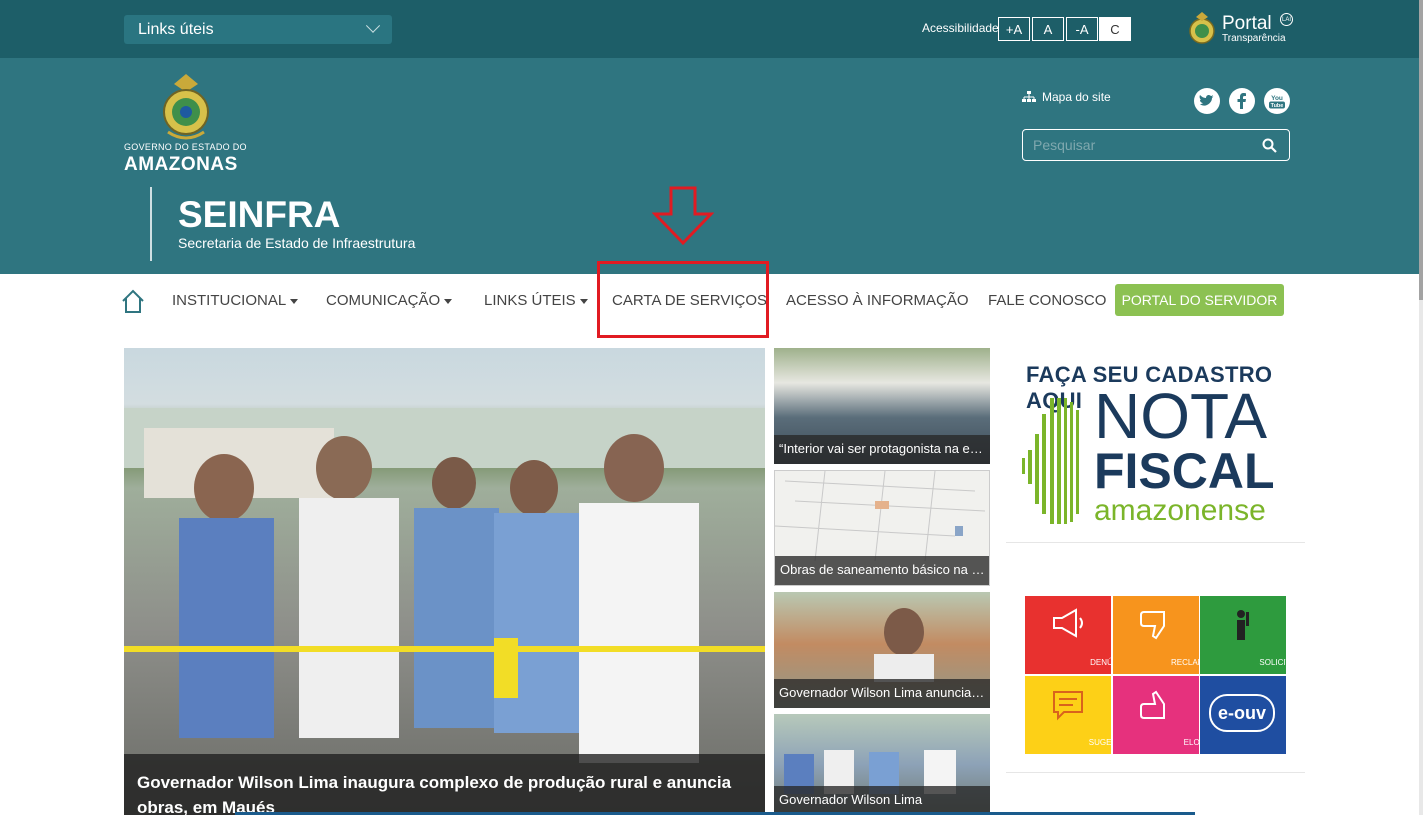  Describe the element at coordinates (259, 214) in the screenshot. I see `org-title: SEINFRA` at that location.